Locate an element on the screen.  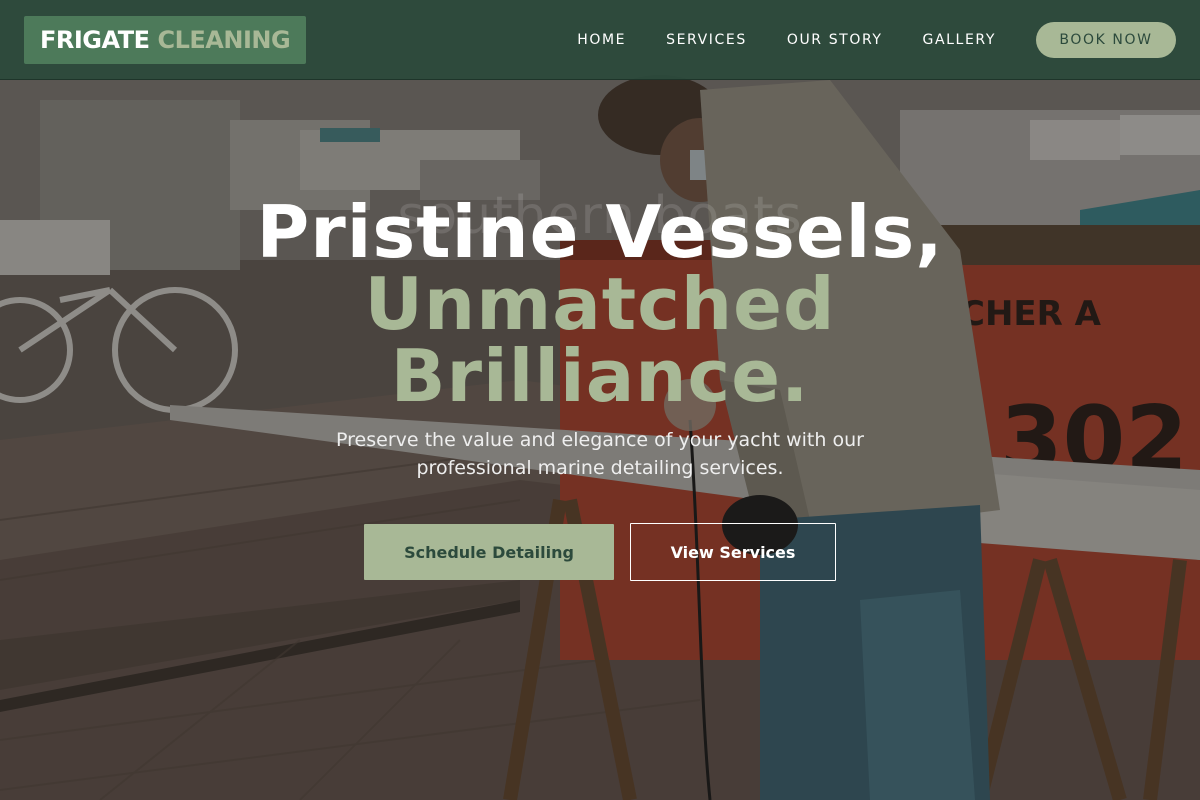
main-nav: HOME SERVICES OUR STORY GALLERY BOOK NOW is located at coordinates (876, 40).